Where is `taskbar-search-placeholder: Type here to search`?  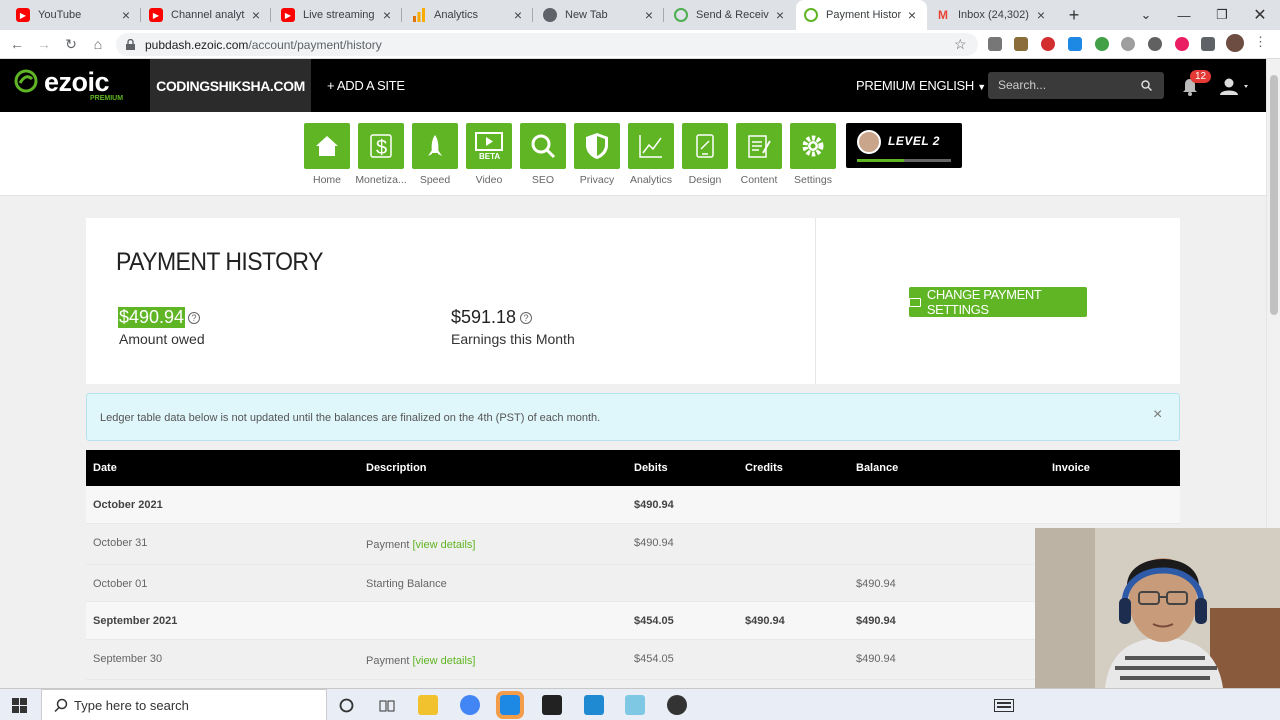
taskbar-search-placeholder: Type here to search is located at coordinates (131, 705).